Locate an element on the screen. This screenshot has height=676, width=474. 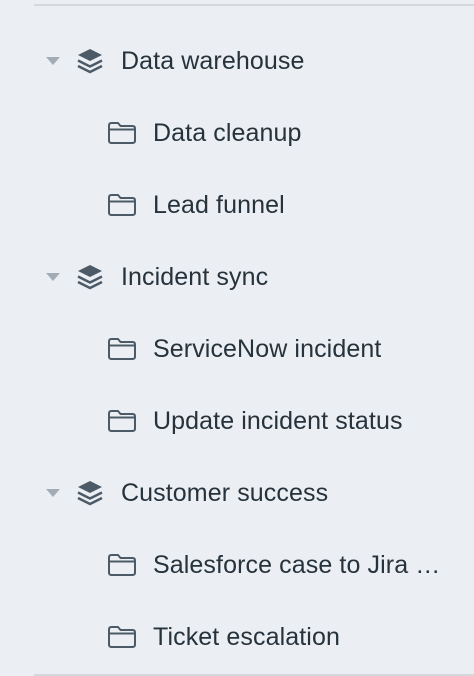
tree-item-label: ServiceNow incident is located at coordinates (267, 348).